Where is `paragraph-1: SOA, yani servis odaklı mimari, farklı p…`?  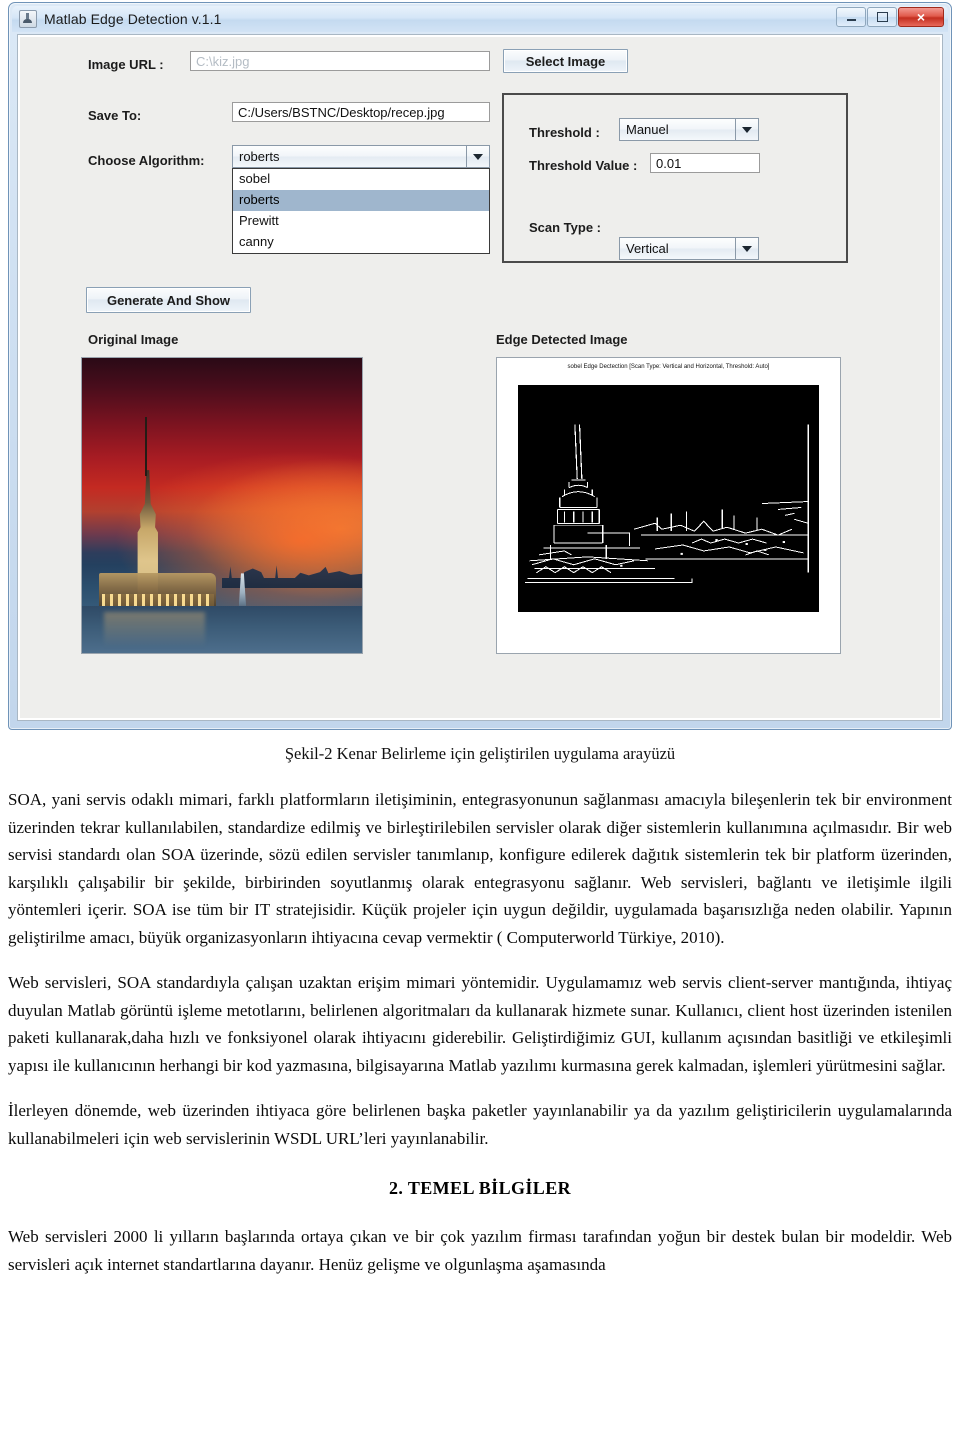
paragraph-1: SOA, yani servis odaklı mimari, farklı p… is located at coordinates (480, 868).